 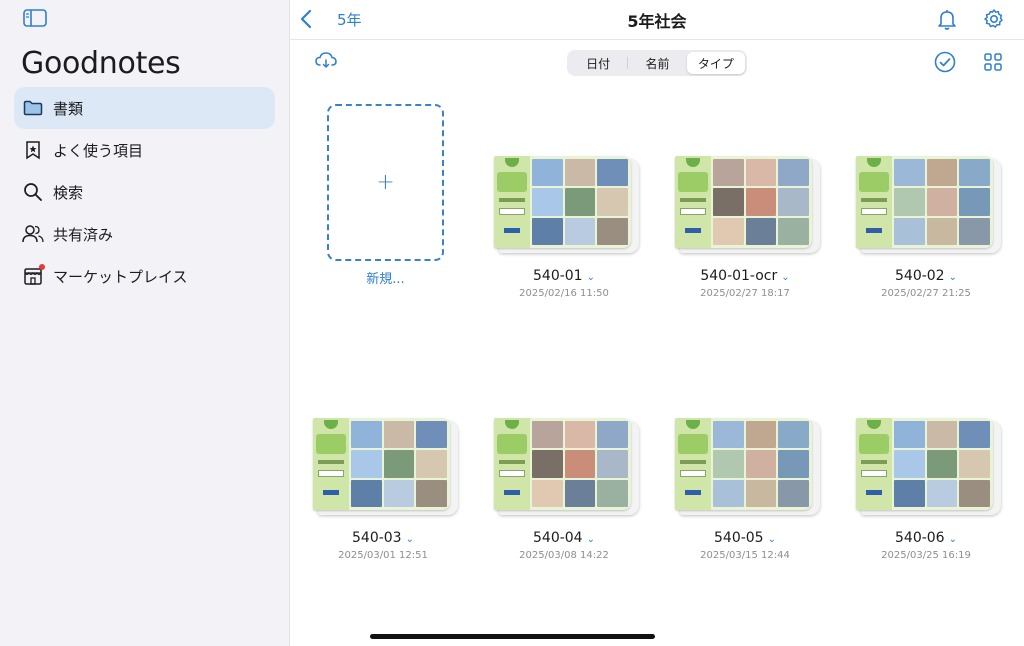 I want to click on document-name: 540-02 ⌄, so click(x=926, y=276).